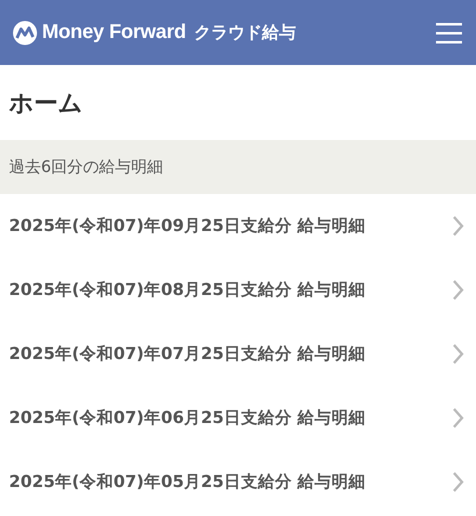 The height and width of the screenshot is (516, 476). I want to click on menu-button, so click(449, 32).